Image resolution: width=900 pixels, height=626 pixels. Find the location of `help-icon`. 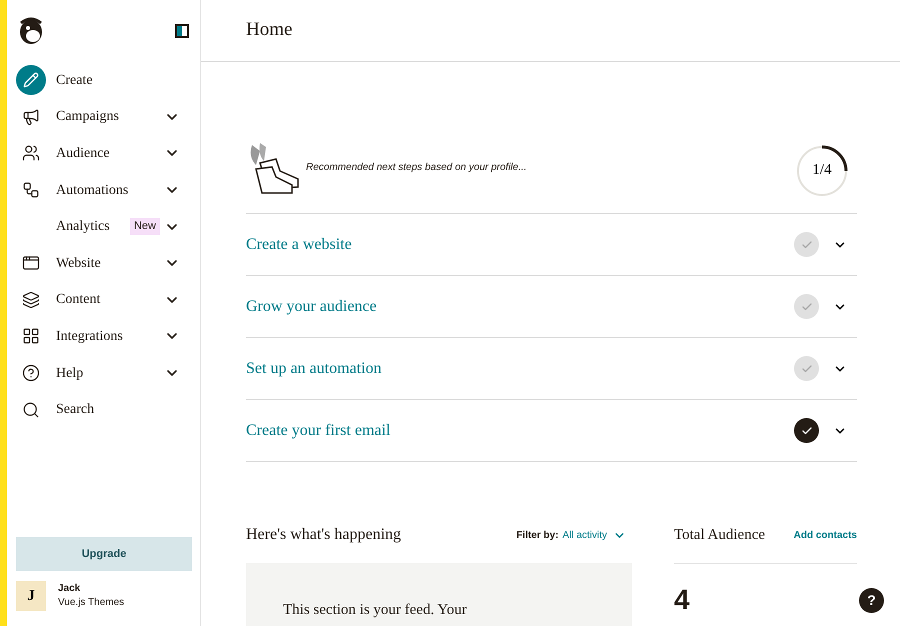

help-icon is located at coordinates (31, 373).